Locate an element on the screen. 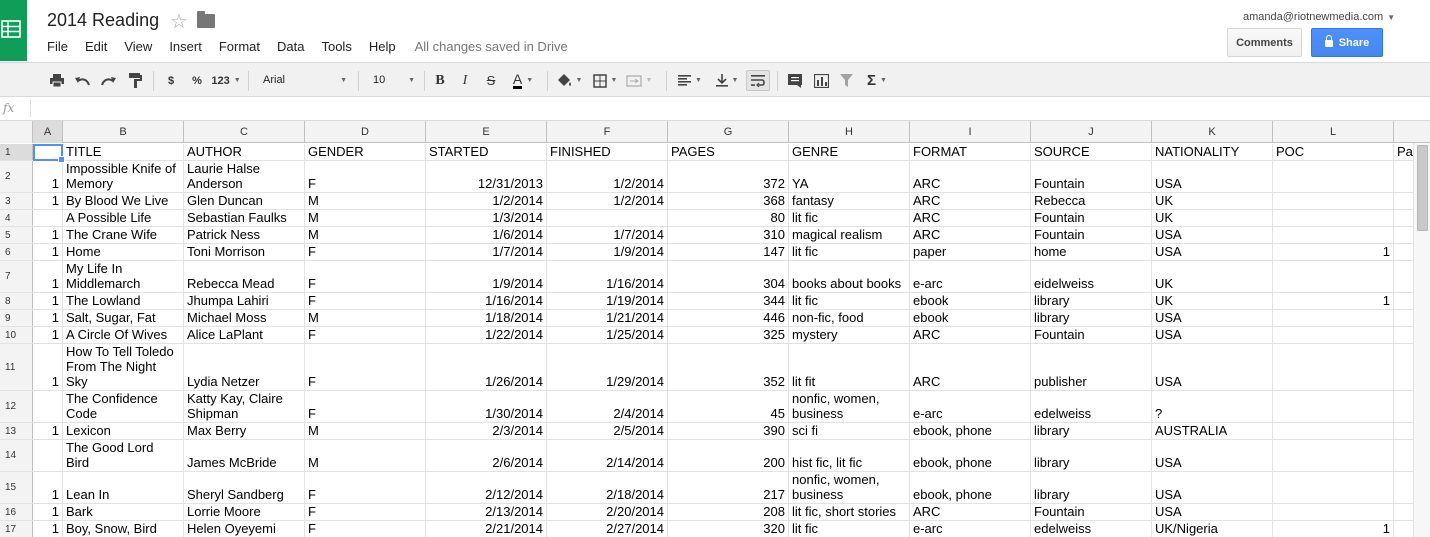 The height and width of the screenshot is (537, 1430). column-header-f: F is located at coordinates (607, 132).